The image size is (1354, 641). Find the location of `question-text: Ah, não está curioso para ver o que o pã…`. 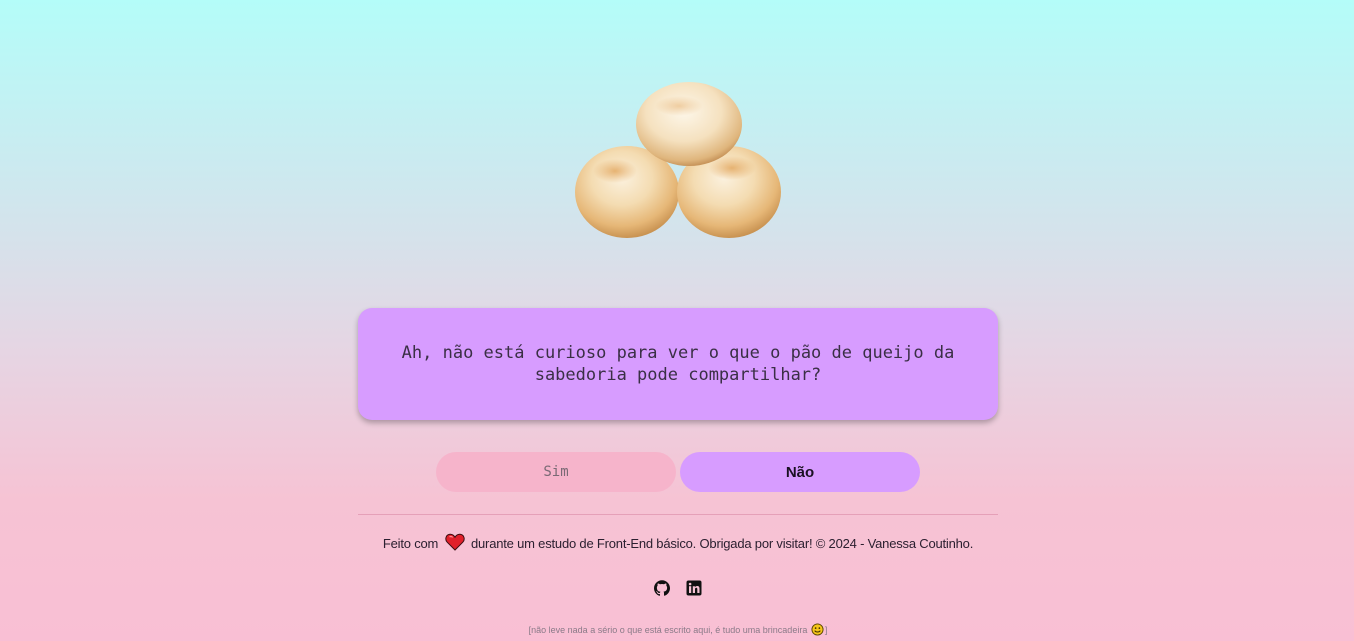

question-text: Ah, não está curioso para ver o que o pã… is located at coordinates (678, 364).